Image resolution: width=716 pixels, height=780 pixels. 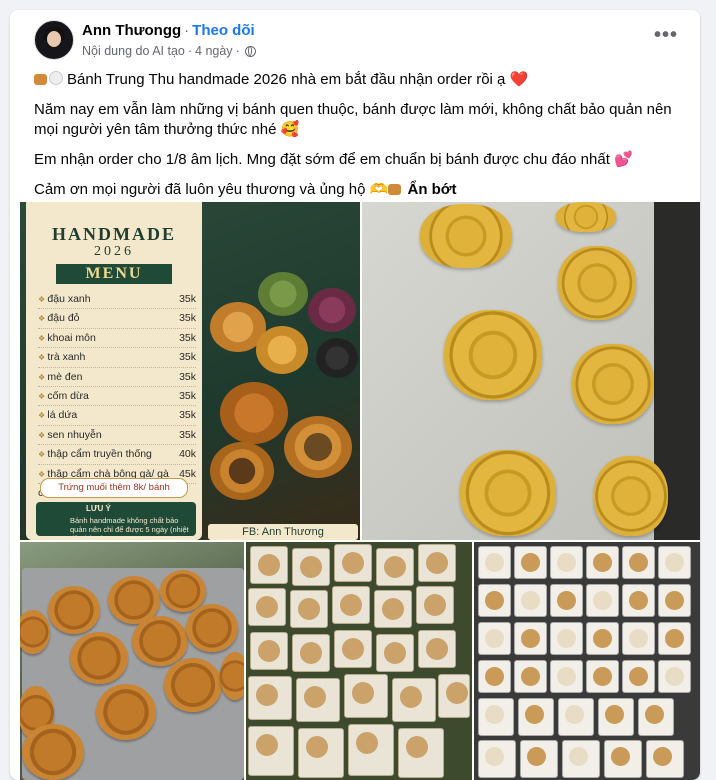 What do you see at coordinates (283, 532) in the screenshot?
I see `facebook-label: FB: Ann Thương` at bounding box center [283, 532].